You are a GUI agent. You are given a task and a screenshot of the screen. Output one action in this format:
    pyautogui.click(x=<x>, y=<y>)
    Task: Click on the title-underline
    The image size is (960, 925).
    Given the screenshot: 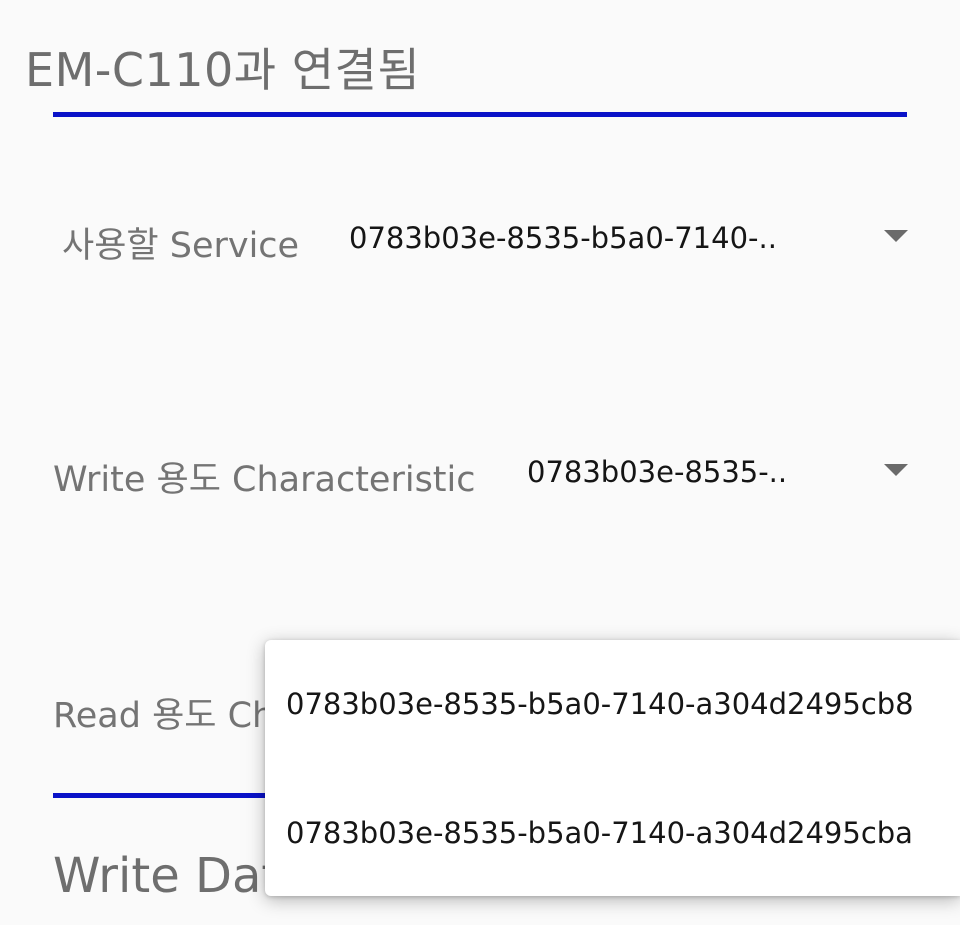 What is the action you would take?
    pyautogui.click(x=480, y=114)
    